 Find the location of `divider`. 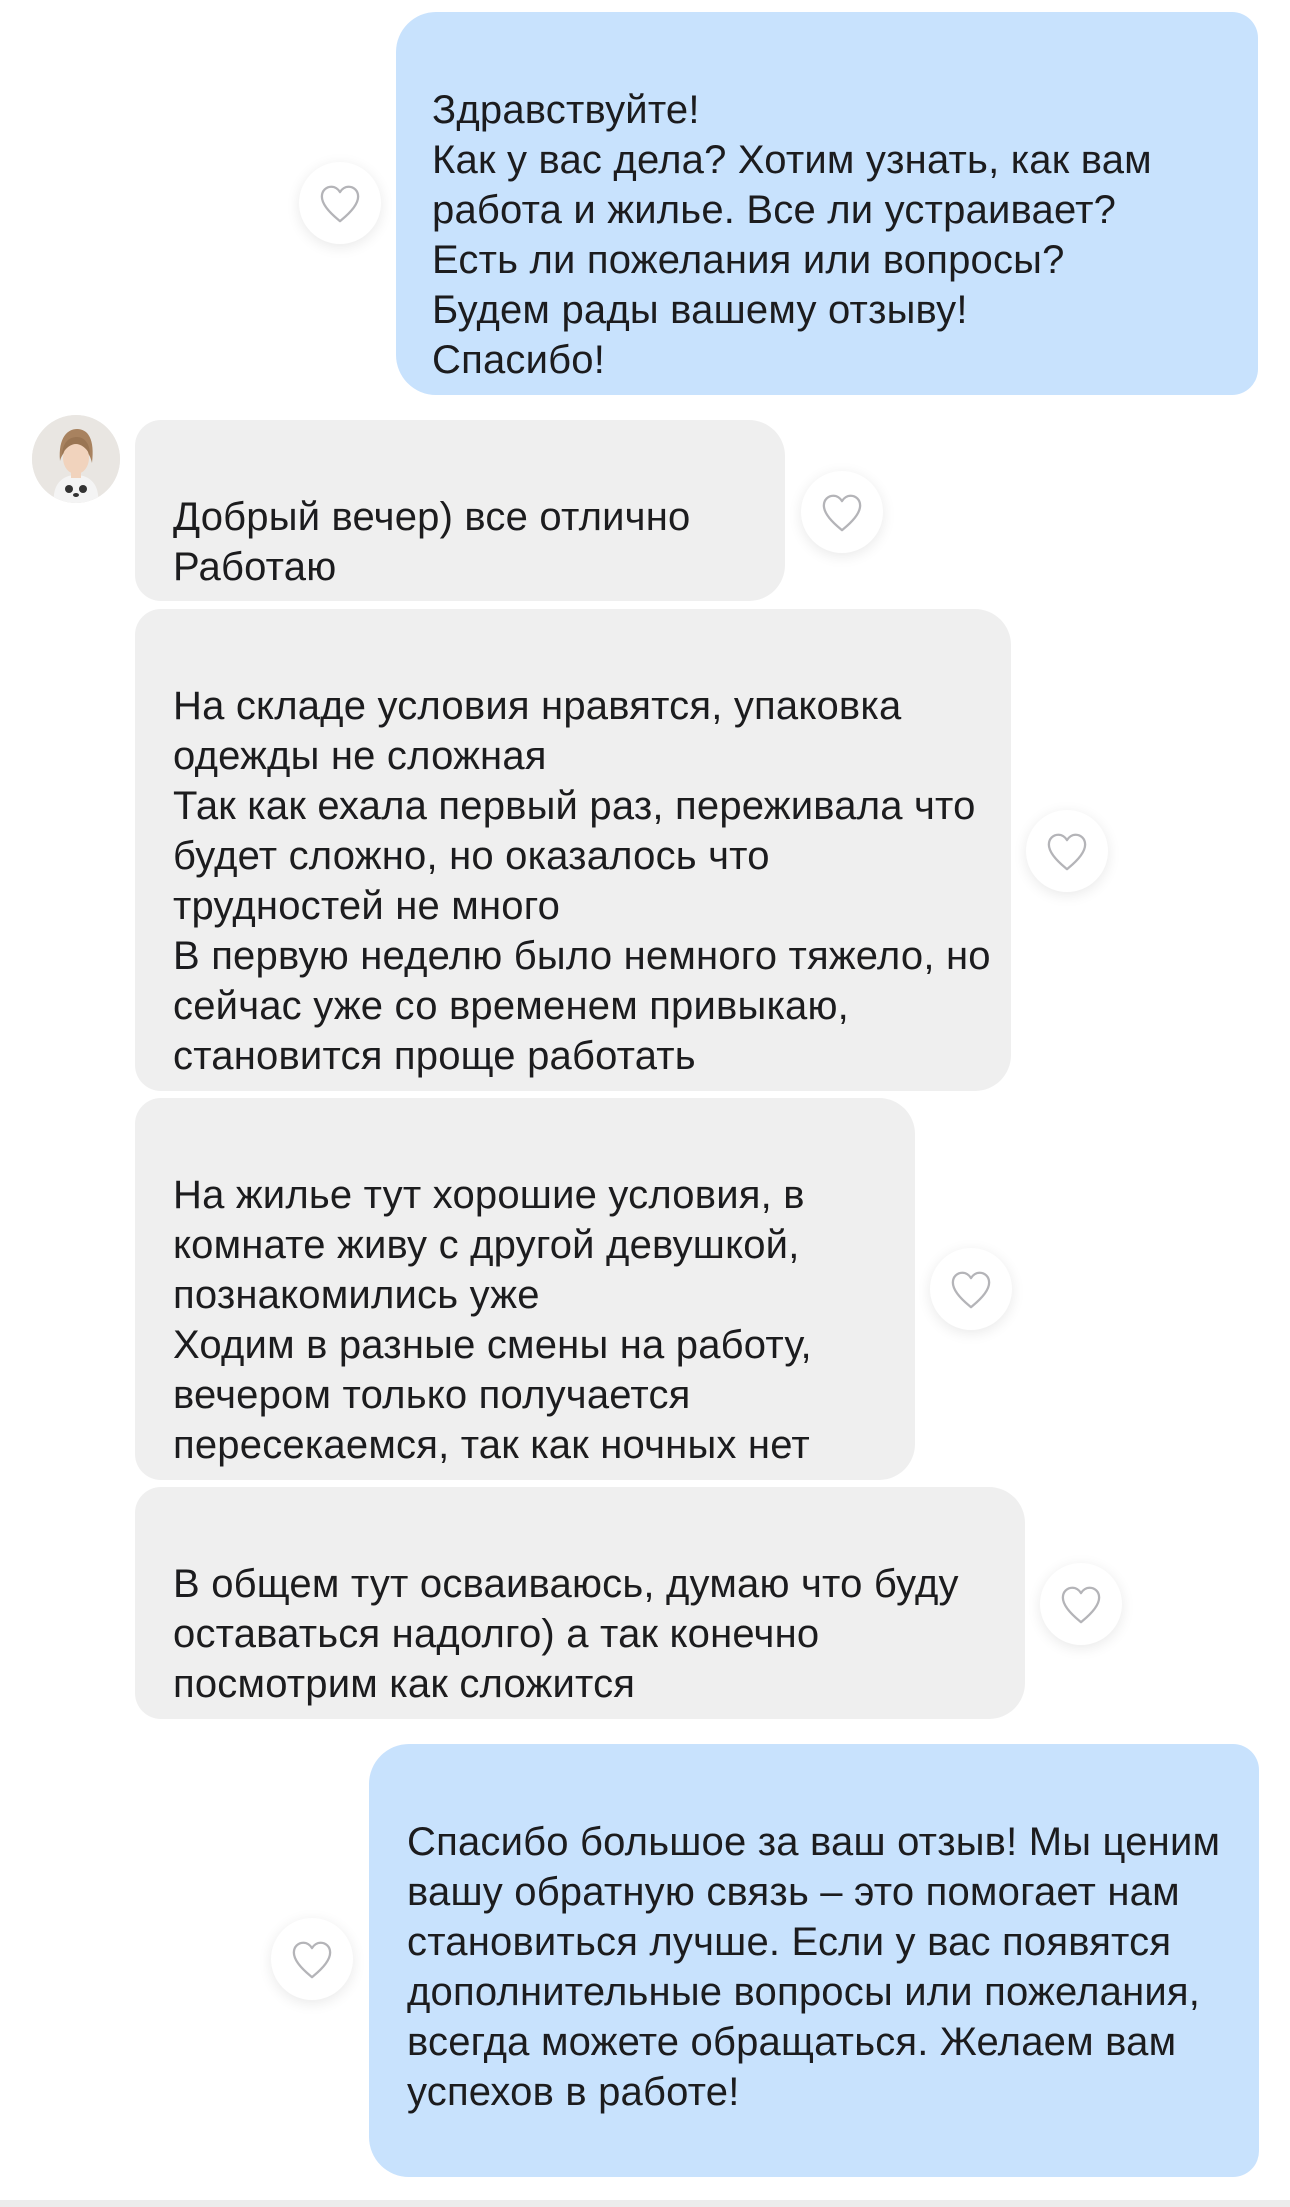

divider is located at coordinates (645, 2203).